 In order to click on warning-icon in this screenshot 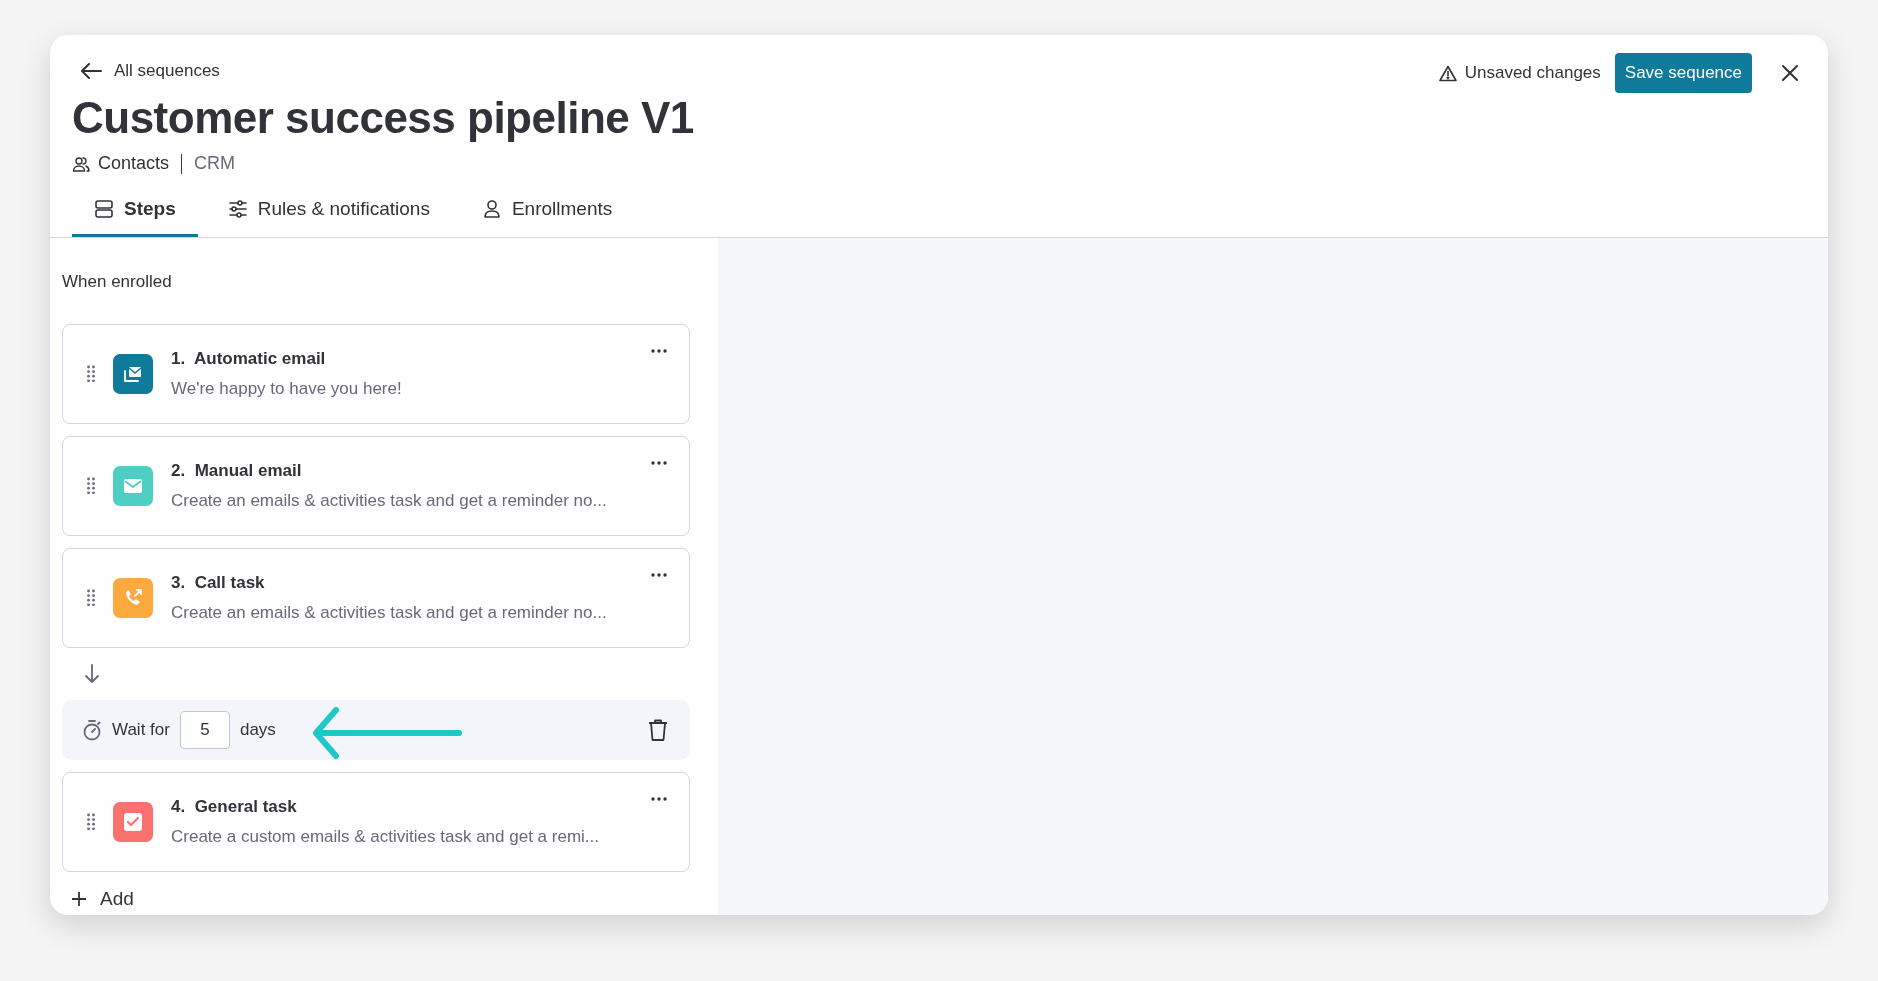, I will do `click(1447, 73)`.